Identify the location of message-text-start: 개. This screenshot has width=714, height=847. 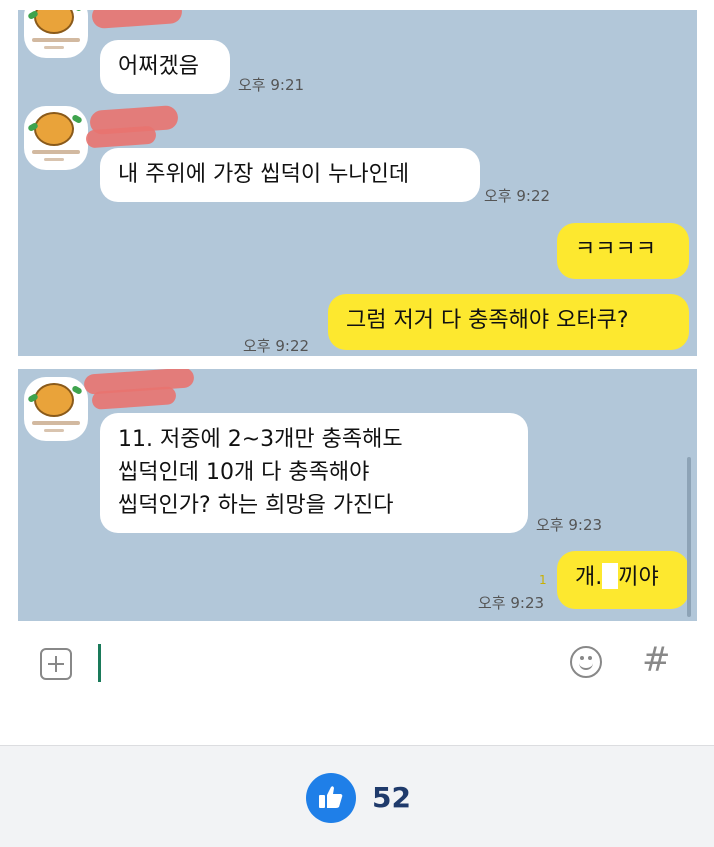
(585, 577).